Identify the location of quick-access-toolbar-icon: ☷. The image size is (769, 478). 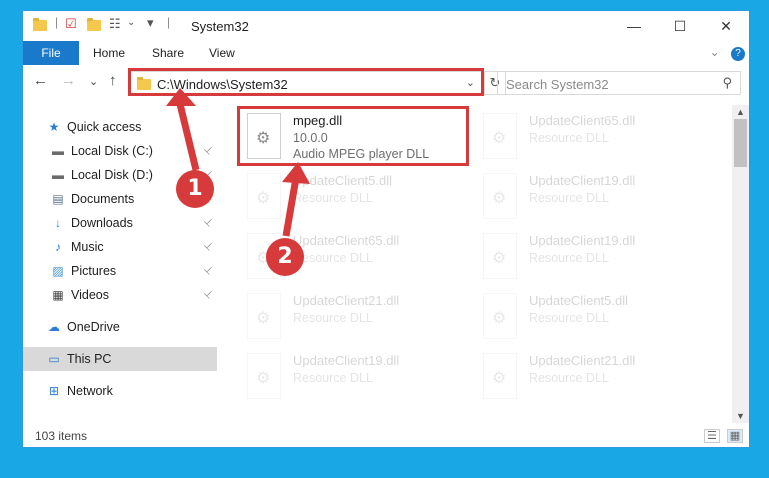
(115, 25).